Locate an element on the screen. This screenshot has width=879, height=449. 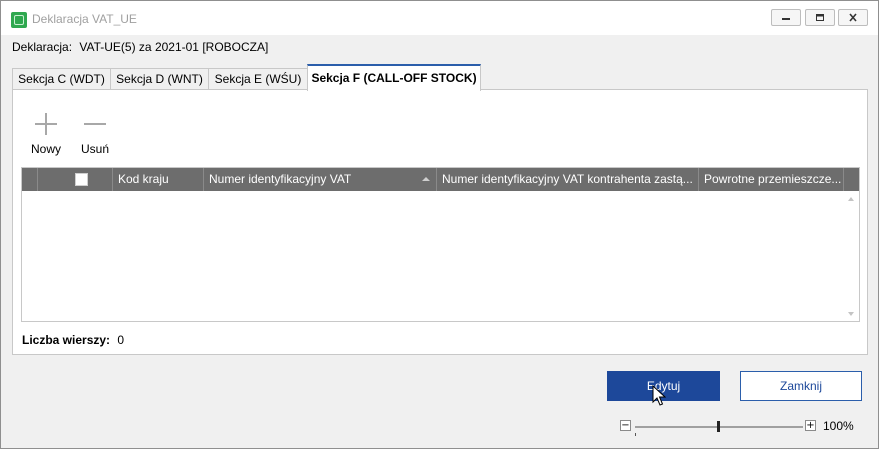
new-button-label: Nowy is located at coordinates (45, 149).